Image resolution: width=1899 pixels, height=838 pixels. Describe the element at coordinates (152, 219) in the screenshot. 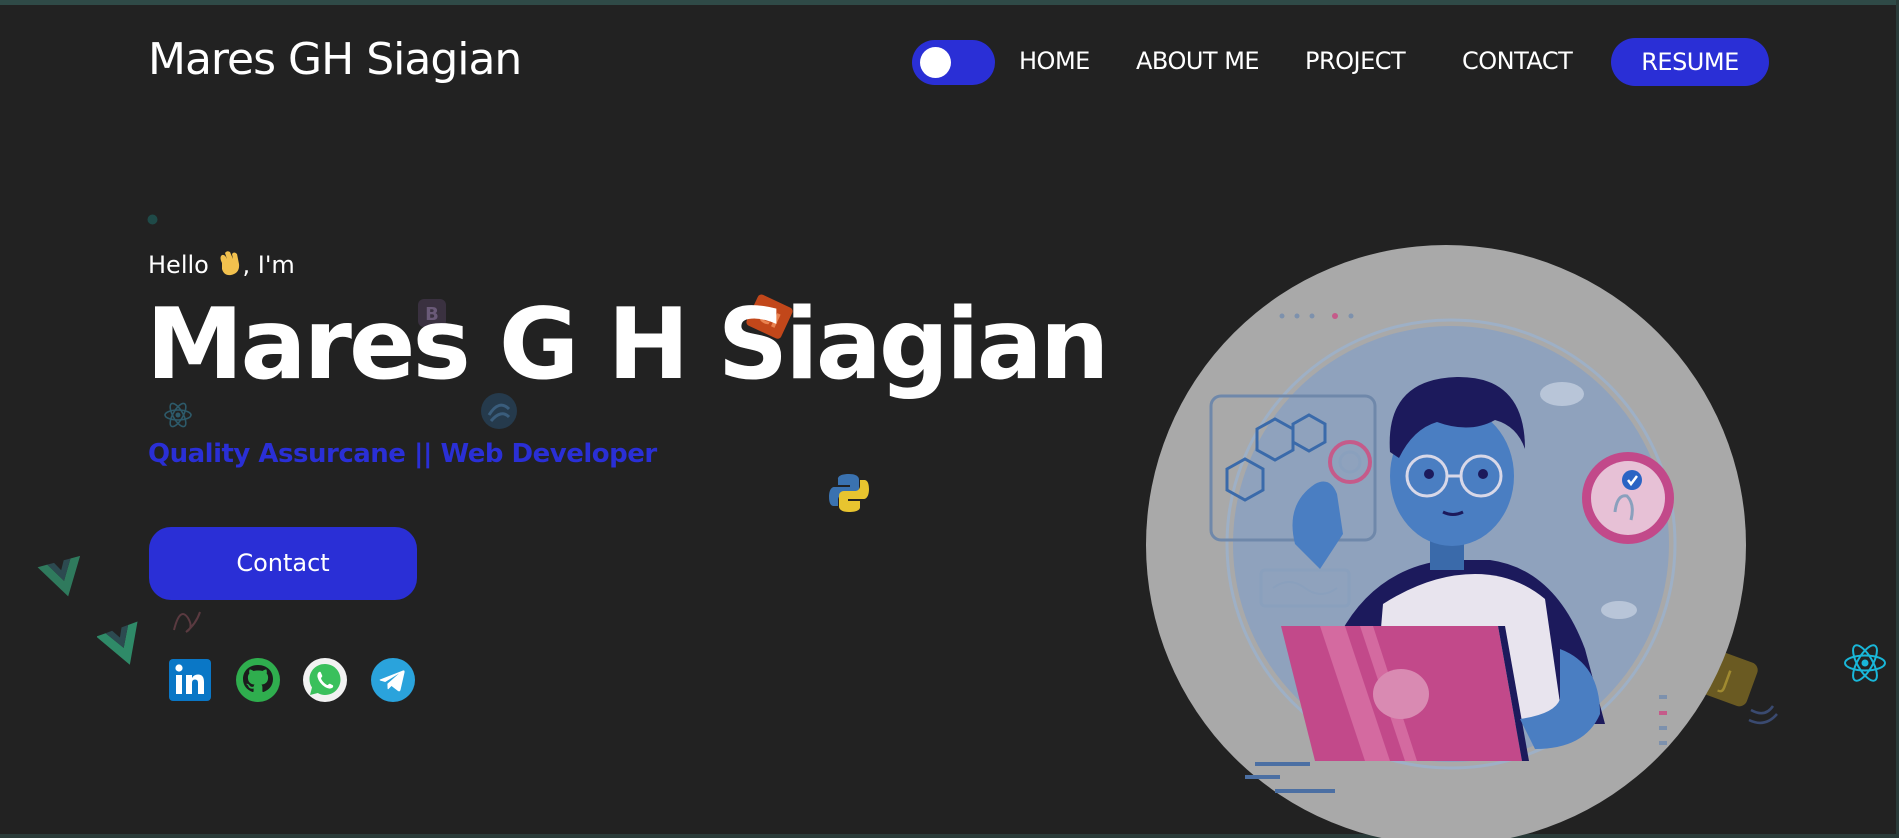

I see `dot-decoration` at that location.